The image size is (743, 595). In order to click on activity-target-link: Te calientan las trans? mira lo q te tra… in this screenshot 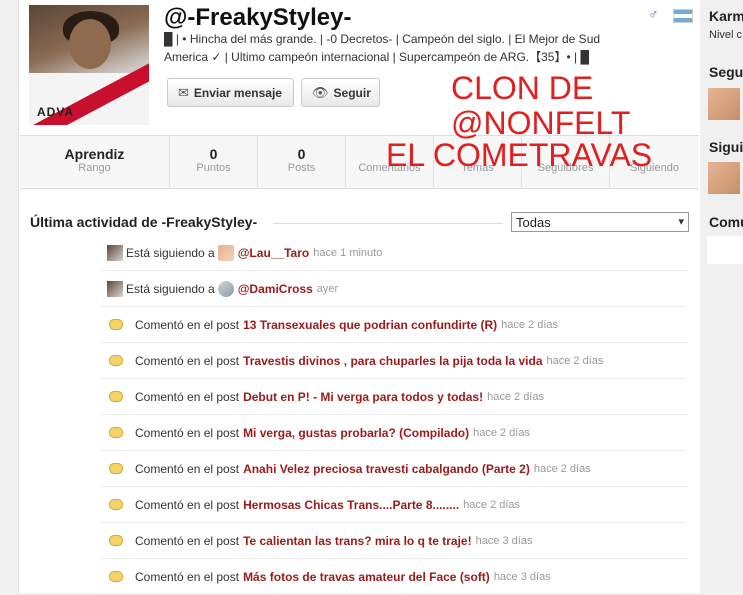, I will do `click(357, 541)`.